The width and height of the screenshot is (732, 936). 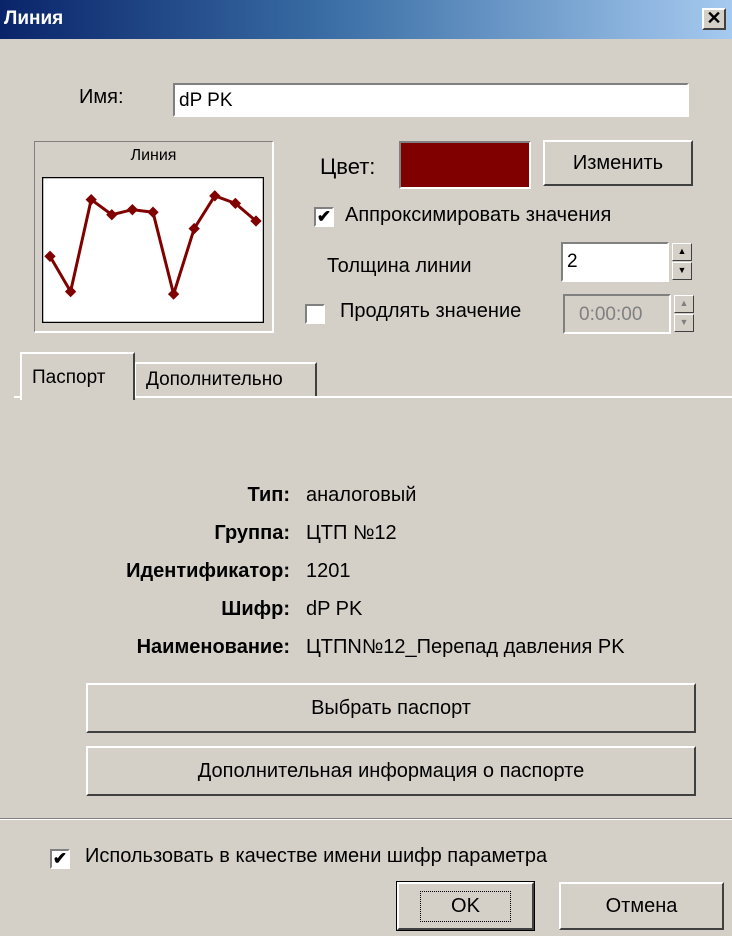 I want to click on ok-button: OK, so click(x=465, y=906).